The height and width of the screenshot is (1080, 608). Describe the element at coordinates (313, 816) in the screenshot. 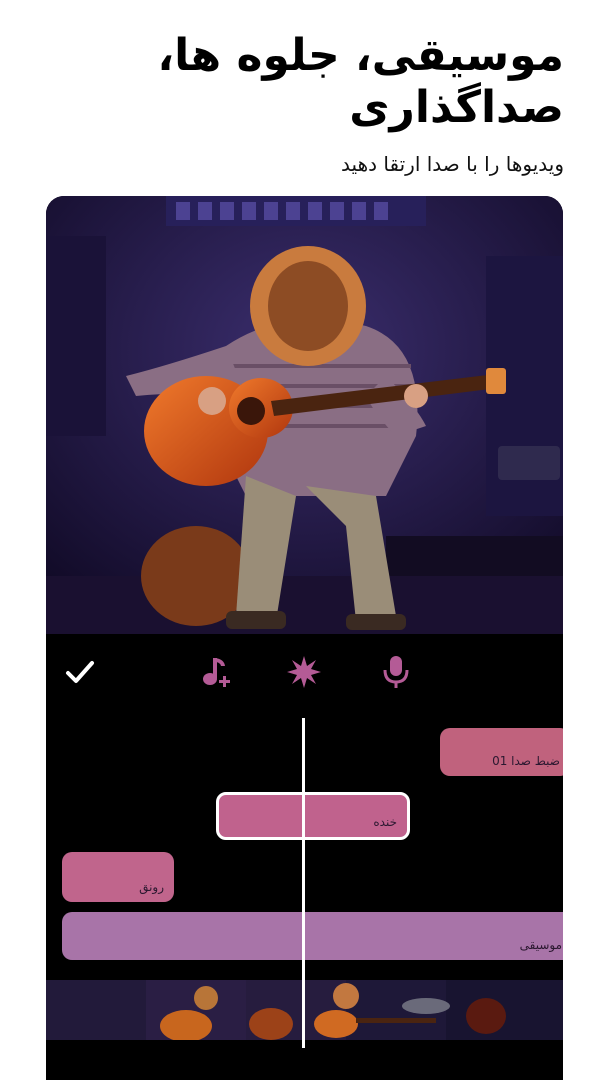

I see `timeline-clip-laughter: خنده` at that location.